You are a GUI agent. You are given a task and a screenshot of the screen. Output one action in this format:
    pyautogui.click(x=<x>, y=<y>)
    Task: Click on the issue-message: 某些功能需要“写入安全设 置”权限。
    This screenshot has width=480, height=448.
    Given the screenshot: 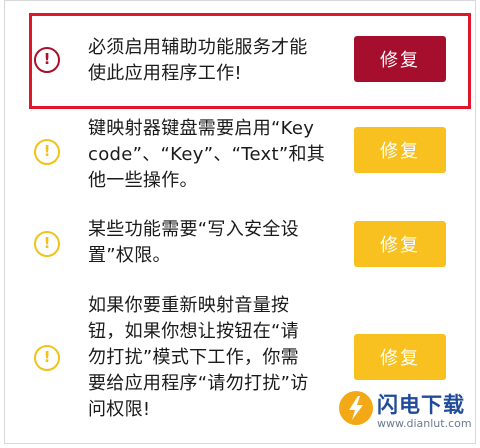 What is the action you would take?
    pyautogui.click(x=208, y=243)
    